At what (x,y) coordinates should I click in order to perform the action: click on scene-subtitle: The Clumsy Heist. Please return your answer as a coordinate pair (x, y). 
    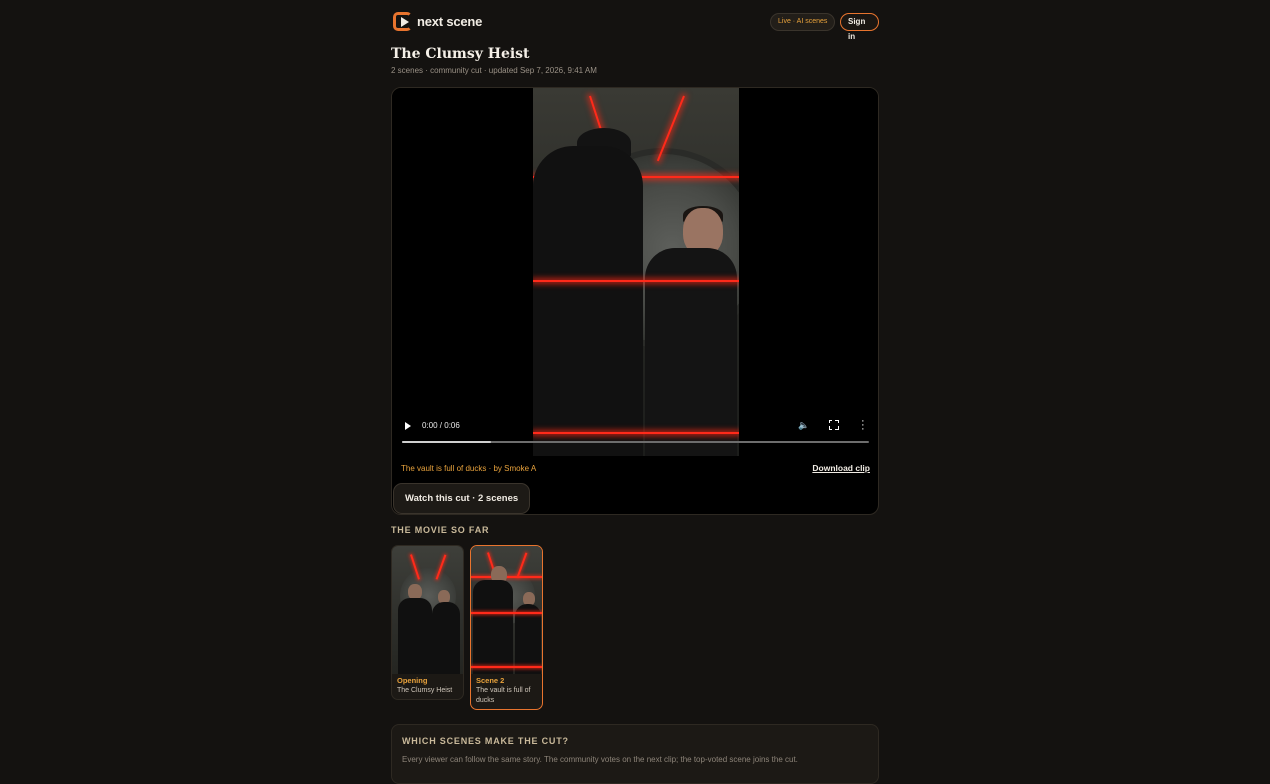
    Looking at the image, I should click on (425, 690).